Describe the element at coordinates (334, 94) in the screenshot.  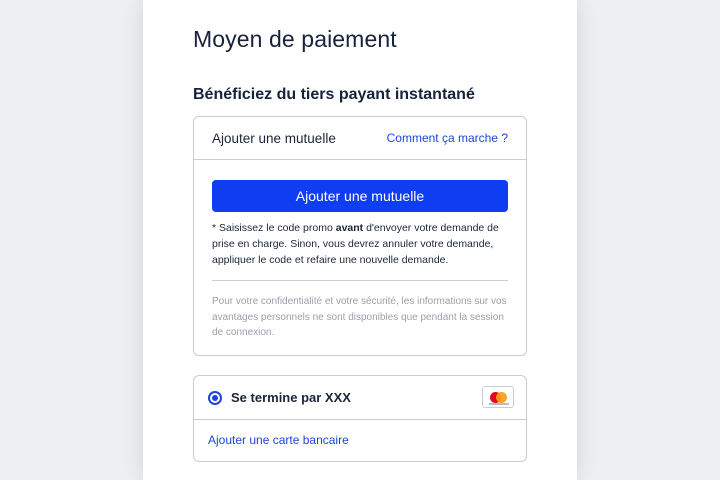
I see `section-title: Bénéficiez du tiers payant instantané` at that location.